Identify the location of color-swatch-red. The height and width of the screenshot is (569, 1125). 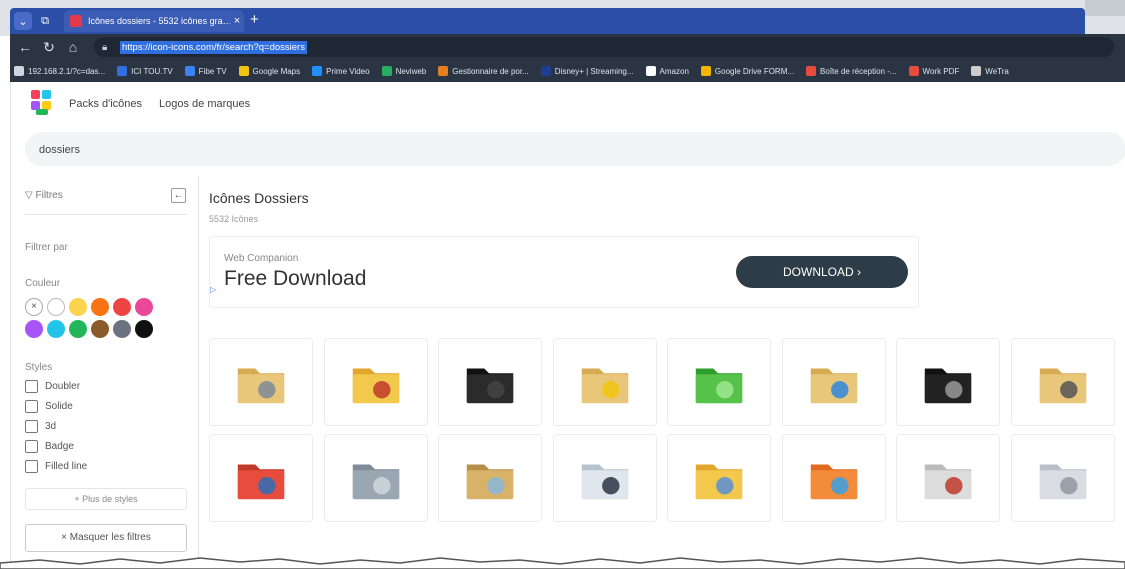
(122, 307).